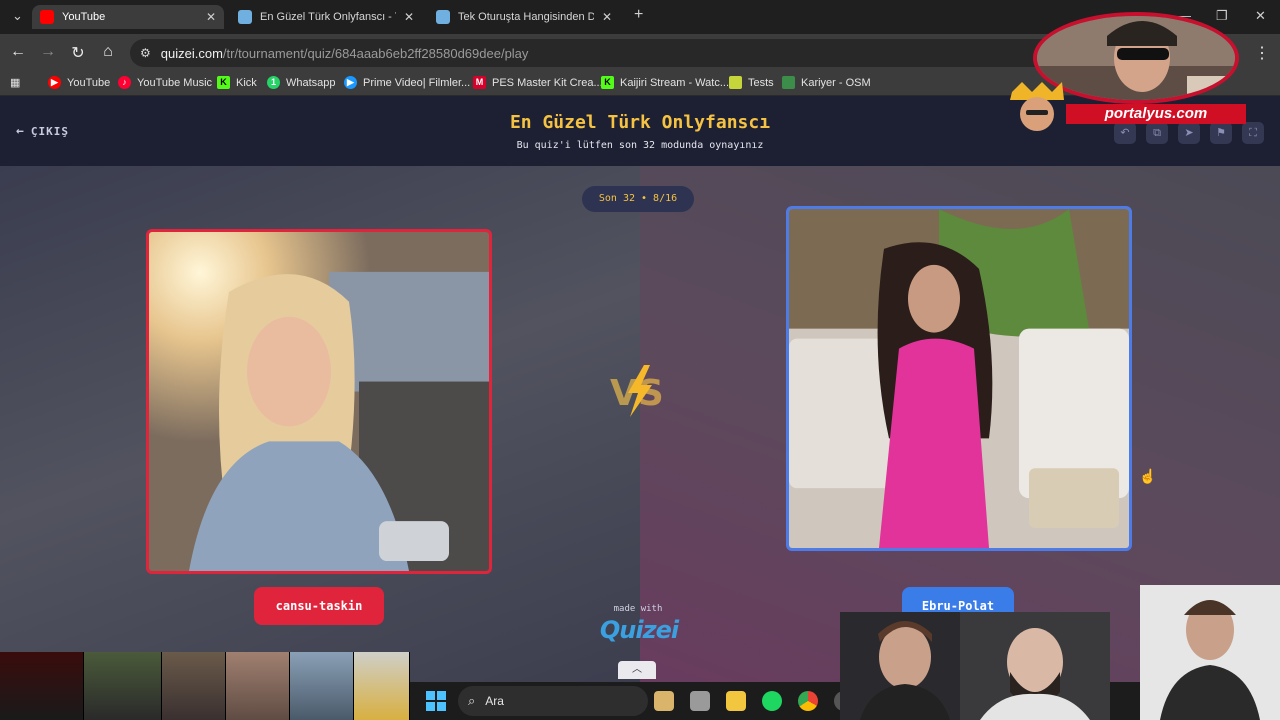  Describe the element at coordinates (47, 17) in the screenshot. I see `youtube-favicon-icon` at that location.